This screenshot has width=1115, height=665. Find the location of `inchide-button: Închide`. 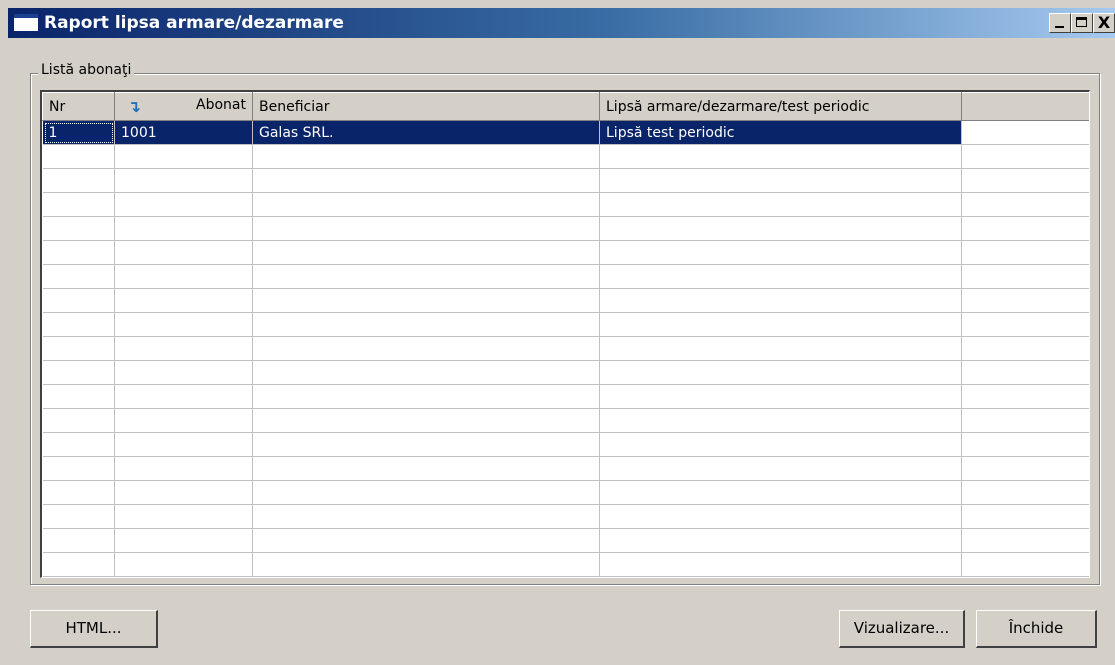

inchide-button: Închide is located at coordinates (1036, 629).